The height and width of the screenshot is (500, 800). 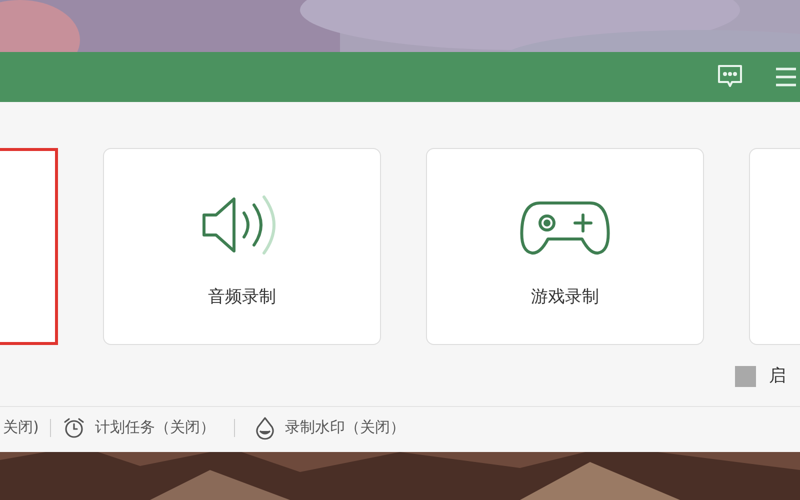 I want to click on chat-icon, so click(x=730, y=77).